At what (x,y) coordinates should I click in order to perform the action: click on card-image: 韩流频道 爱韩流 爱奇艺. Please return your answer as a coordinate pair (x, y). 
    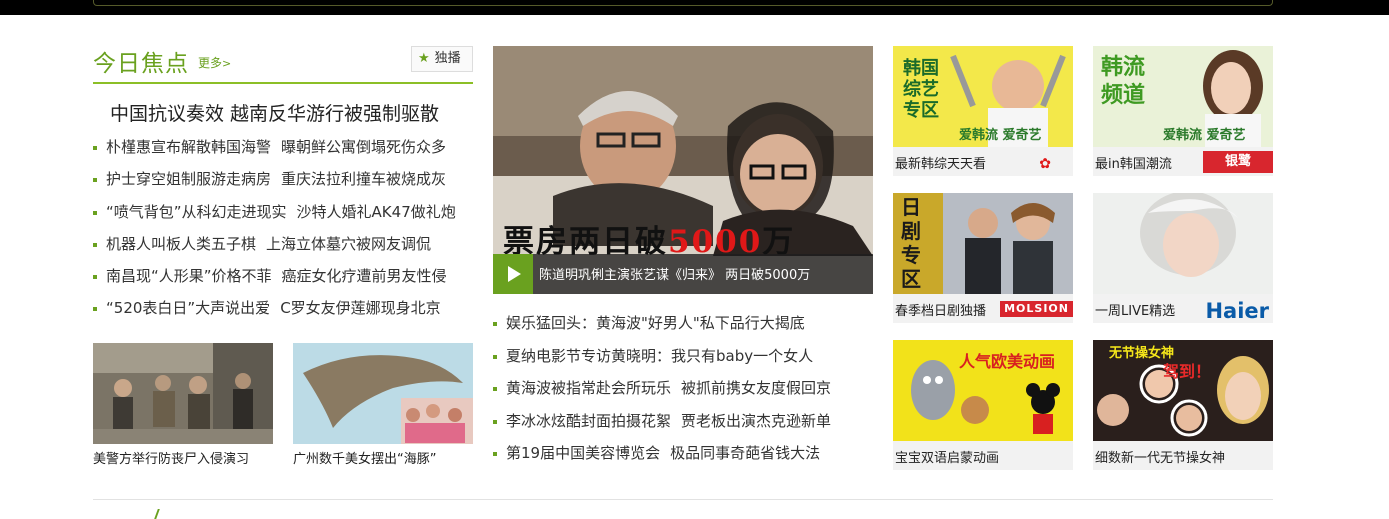
    Looking at the image, I should click on (1183, 96).